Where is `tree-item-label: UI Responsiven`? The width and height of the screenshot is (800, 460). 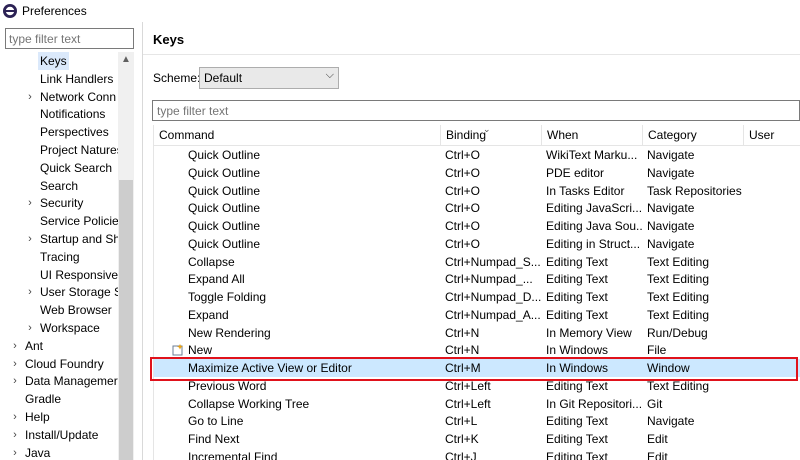
tree-item-label: UI Responsiven is located at coordinates (79, 274).